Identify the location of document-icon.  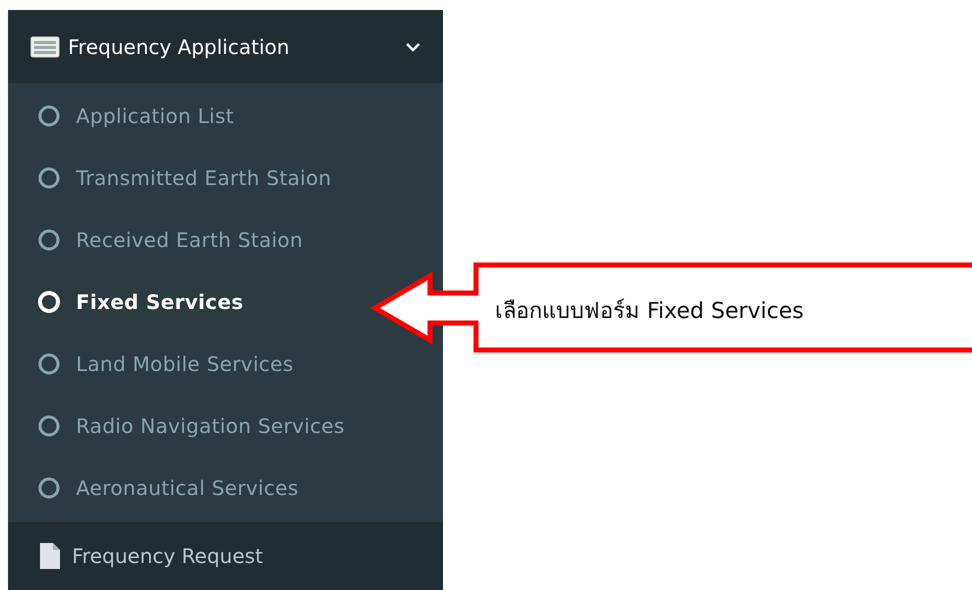
(50, 556).